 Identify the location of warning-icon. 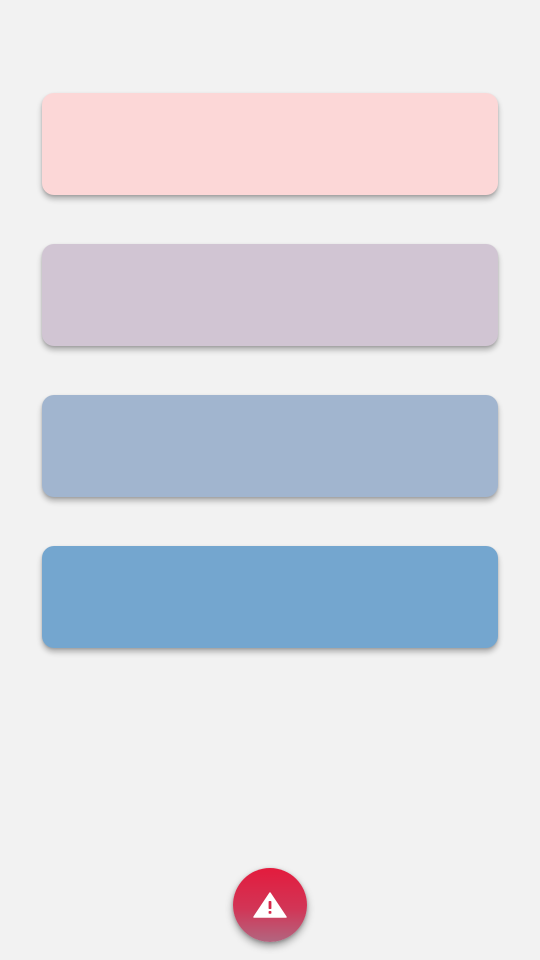
(270, 905).